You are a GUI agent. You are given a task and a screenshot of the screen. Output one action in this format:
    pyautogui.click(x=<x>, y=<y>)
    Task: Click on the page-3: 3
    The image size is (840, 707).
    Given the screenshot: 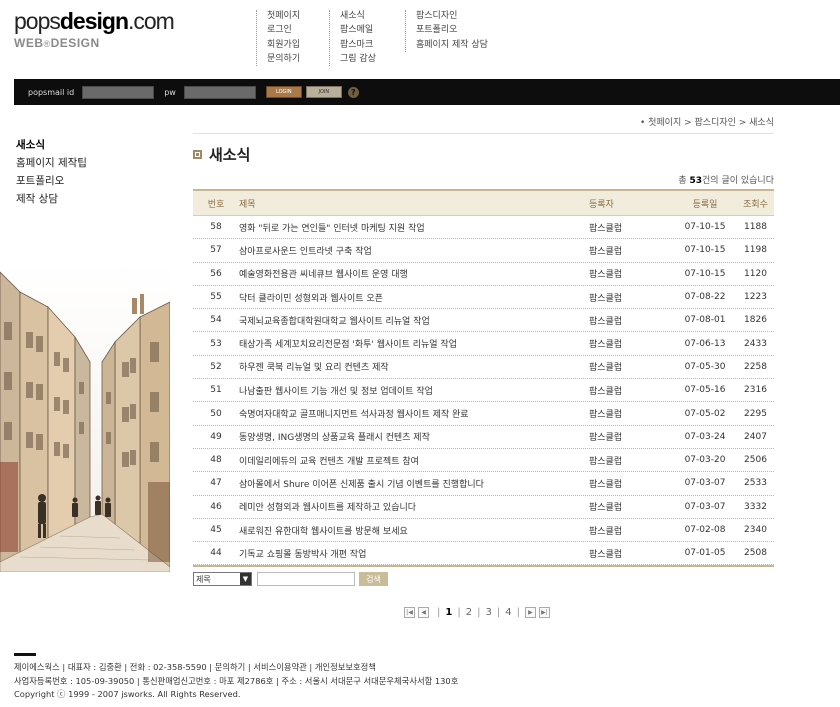 What is the action you would take?
    pyautogui.click(x=488, y=612)
    